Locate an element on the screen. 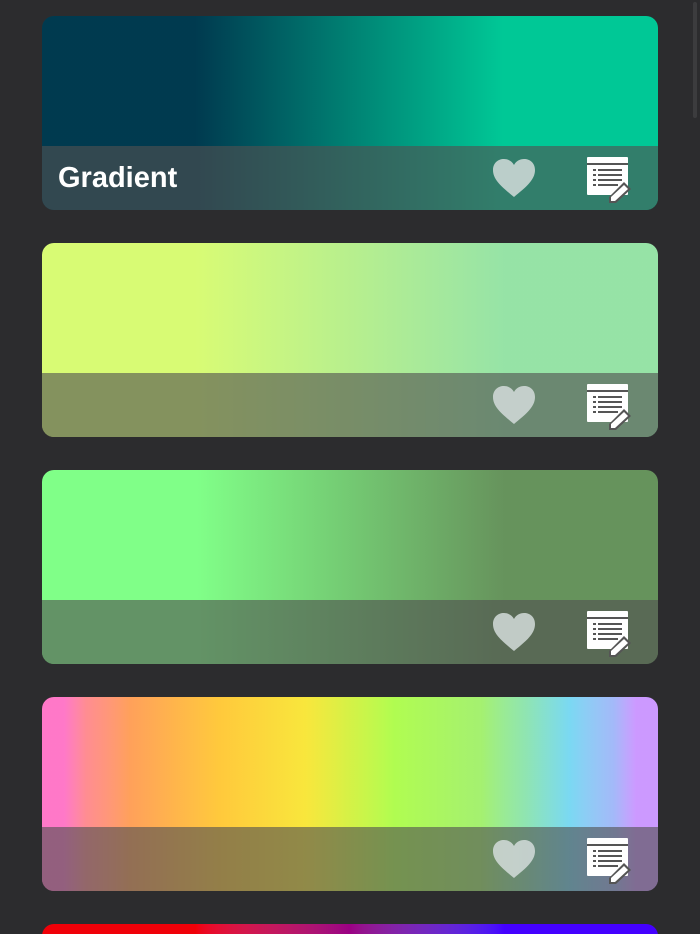 The image size is (700, 934). gradient-title: Gradient is located at coordinates (118, 178).